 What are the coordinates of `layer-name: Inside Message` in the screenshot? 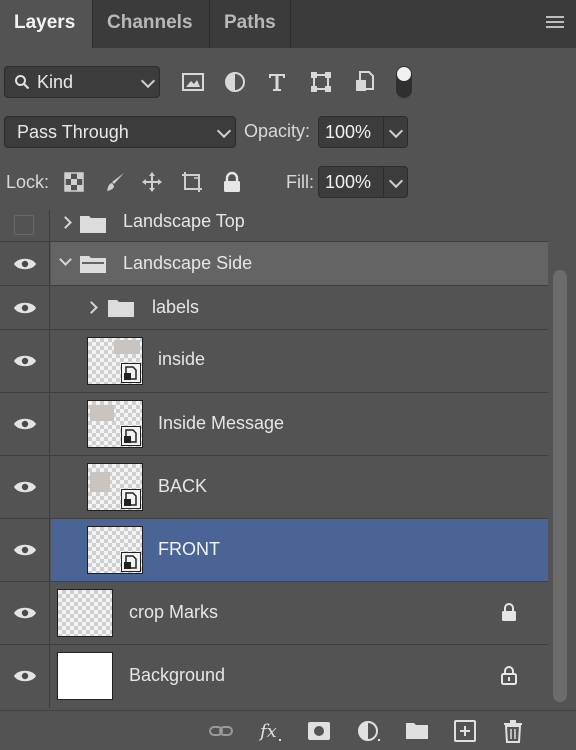 It's located at (221, 423).